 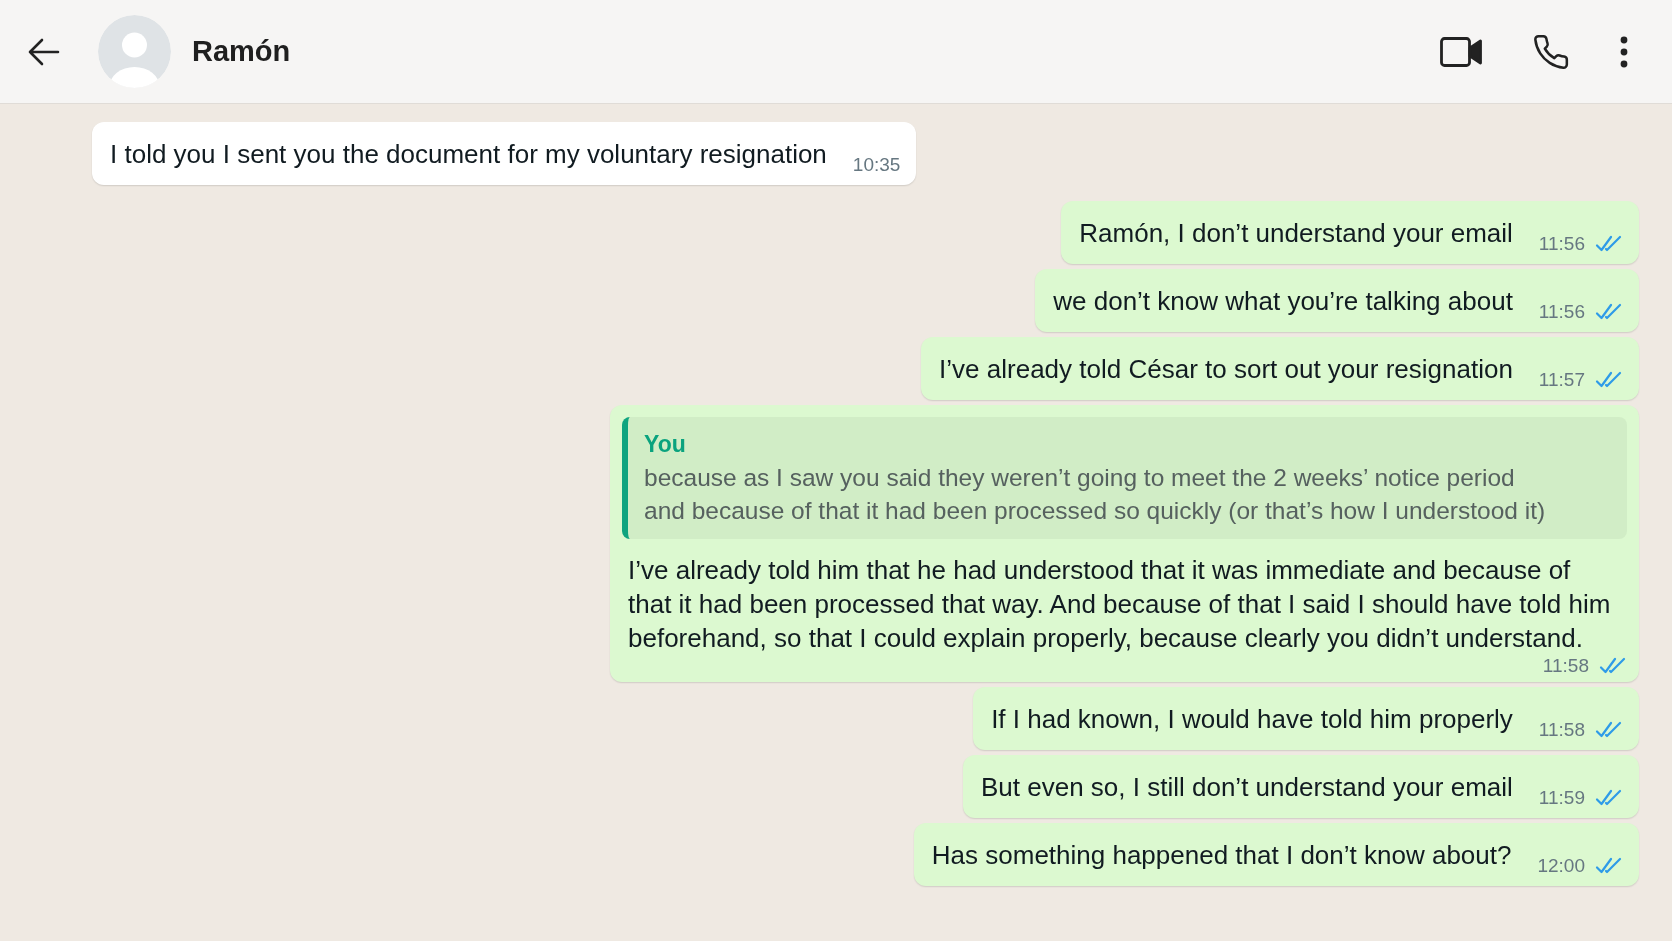 I want to click on message-text: I’ve already told him that he had understood that it was immediate and because of that it had been processed that way. And because of that I said I should have told him beforehand, so that I could explain properly, because clearly you didn’t understand., so click(x=1119, y=604).